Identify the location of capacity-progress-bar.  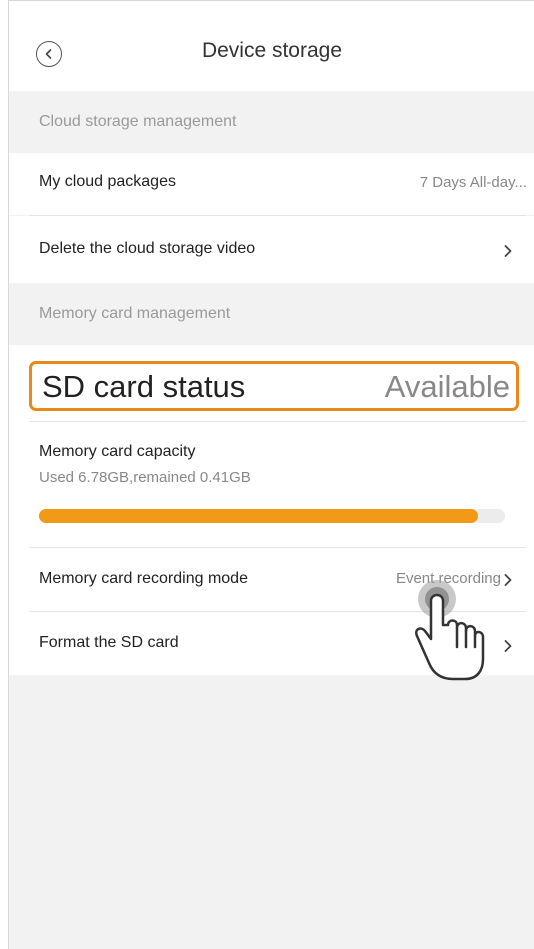
(272, 516).